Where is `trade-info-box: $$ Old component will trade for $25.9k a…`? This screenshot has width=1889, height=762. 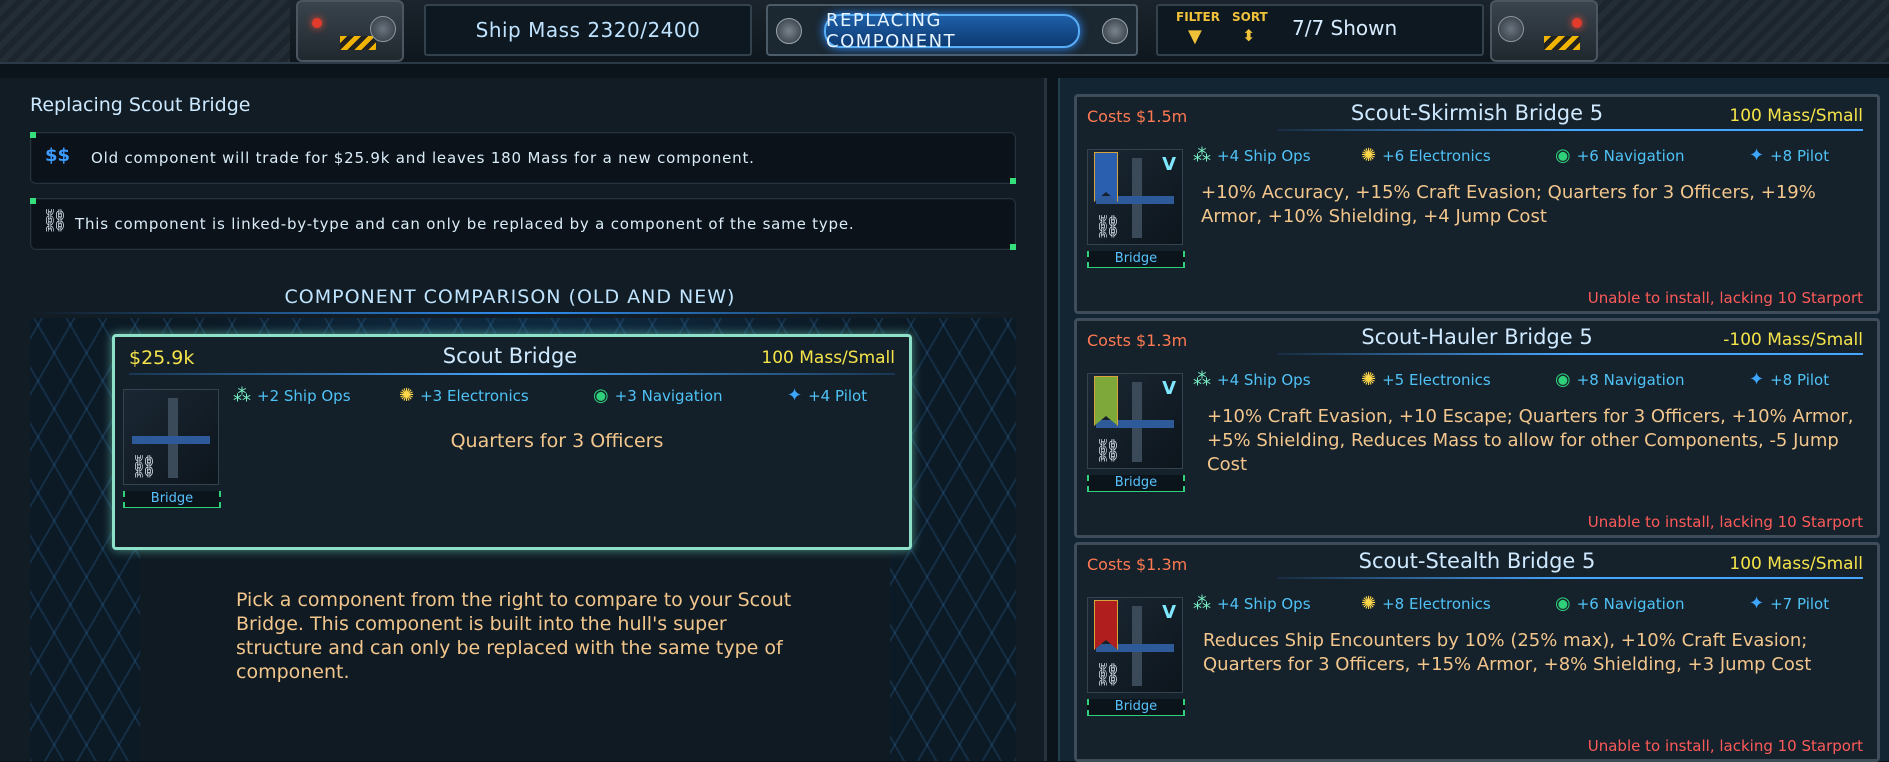
trade-info-box: $$ Old component will trade for $25.9k a… is located at coordinates (523, 158).